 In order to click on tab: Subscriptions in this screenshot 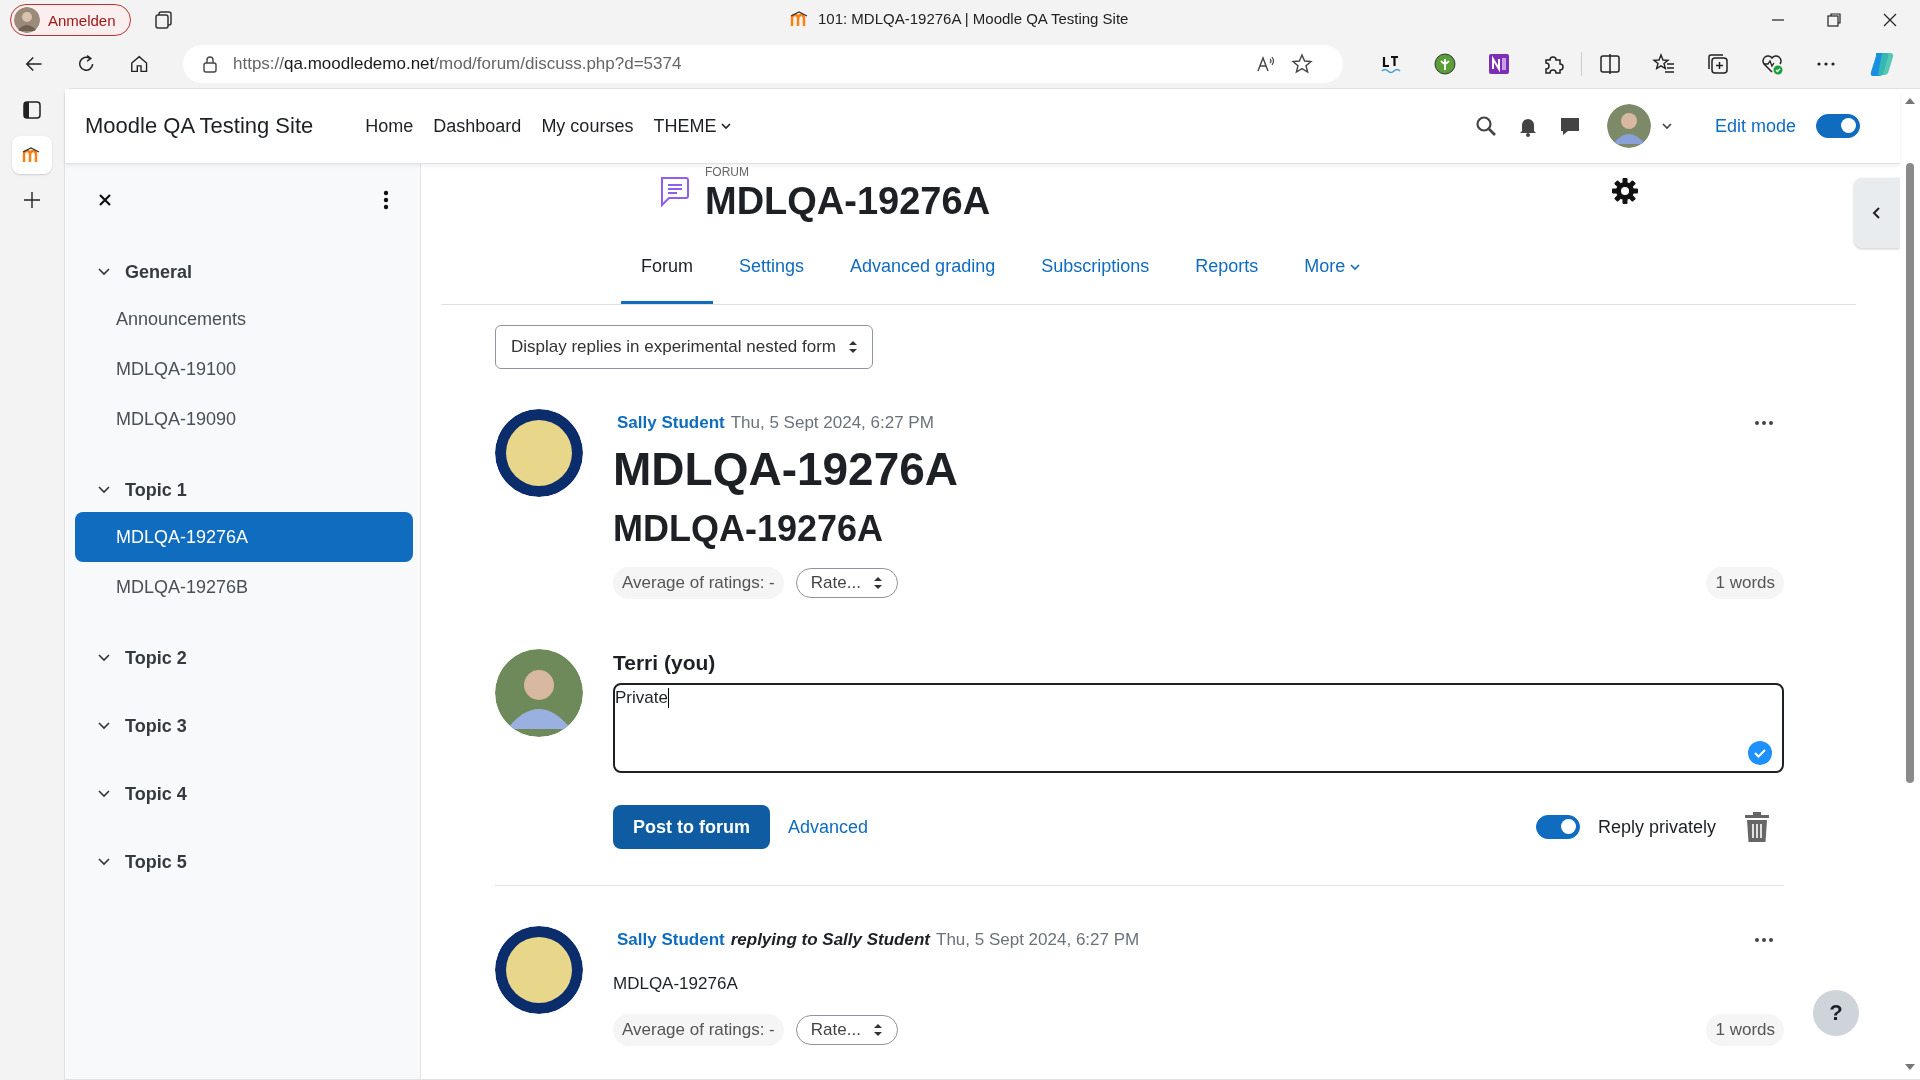, I will do `click(1095, 275)`.